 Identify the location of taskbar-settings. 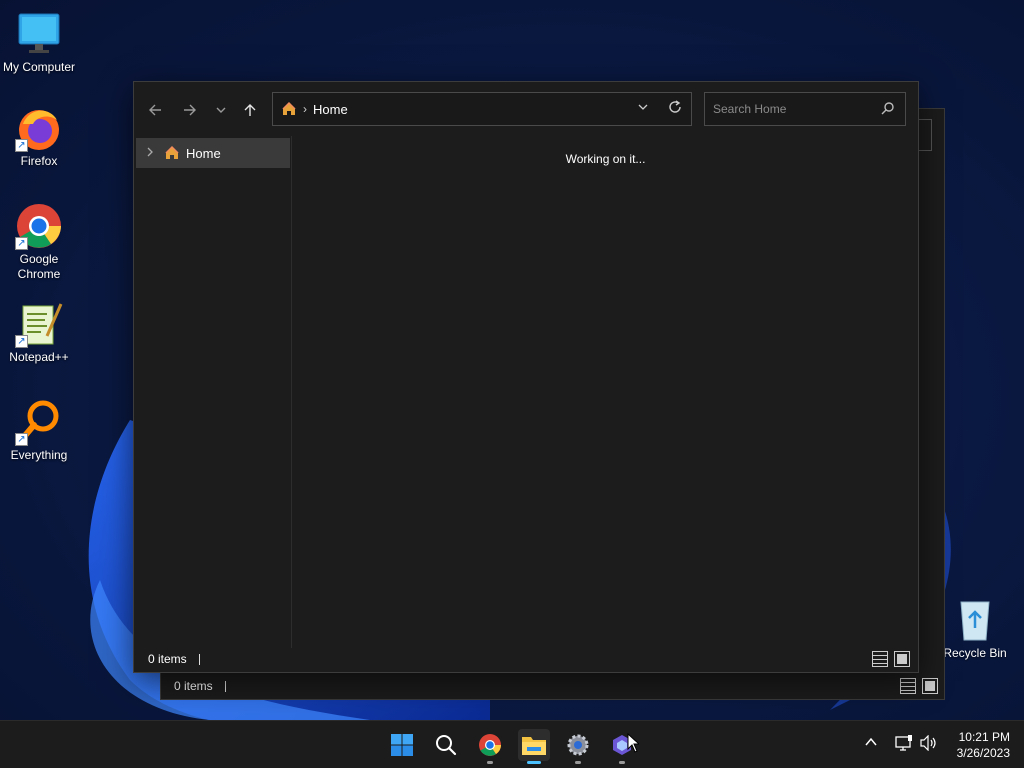
(578, 746).